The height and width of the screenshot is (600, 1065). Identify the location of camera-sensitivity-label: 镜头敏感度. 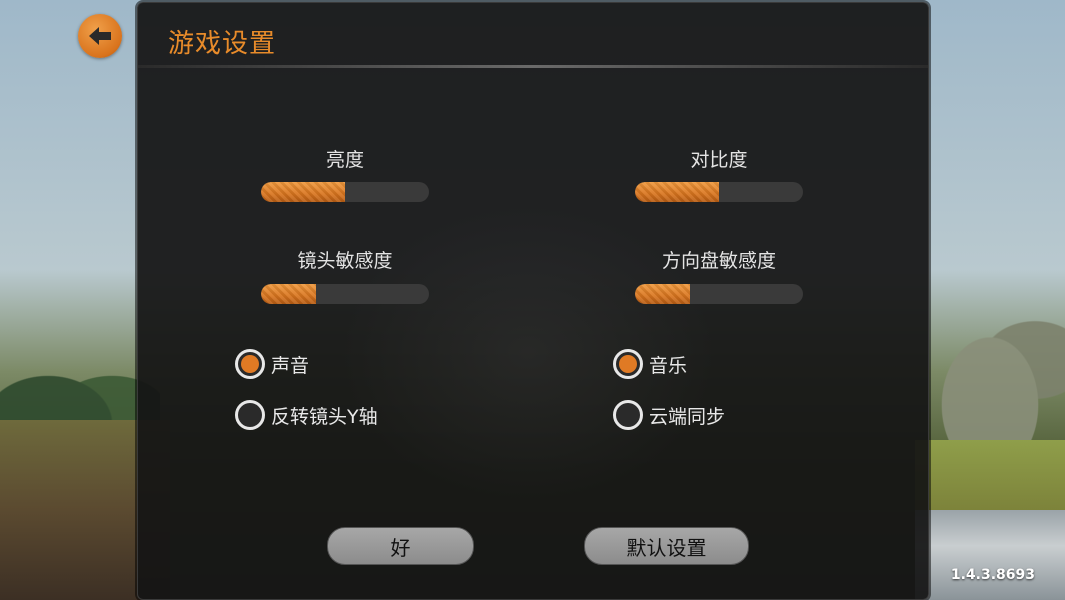
(345, 261).